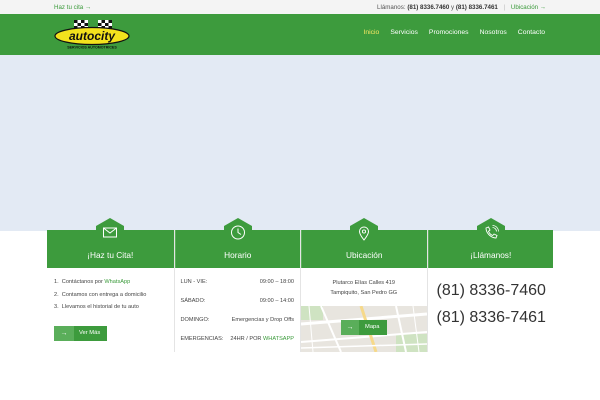 This screenshot has width=600, height=400. I want to click on whatsapp-link: WHATSAPP, so click(278, 339).